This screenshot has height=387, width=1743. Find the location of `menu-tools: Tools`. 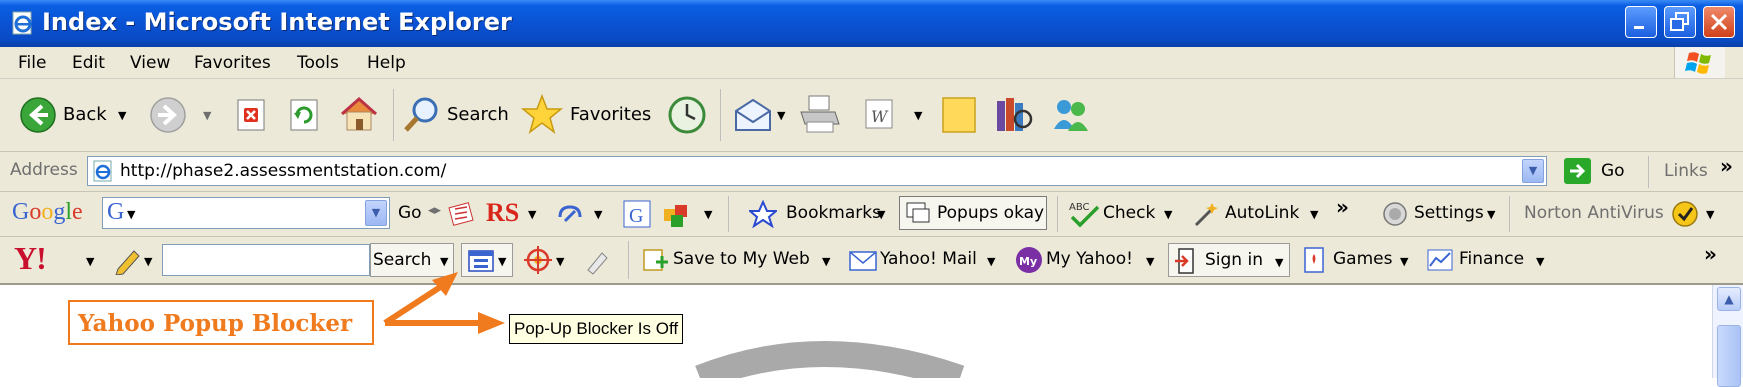

menu-tools: Tools is located at coordinates (318, 63).